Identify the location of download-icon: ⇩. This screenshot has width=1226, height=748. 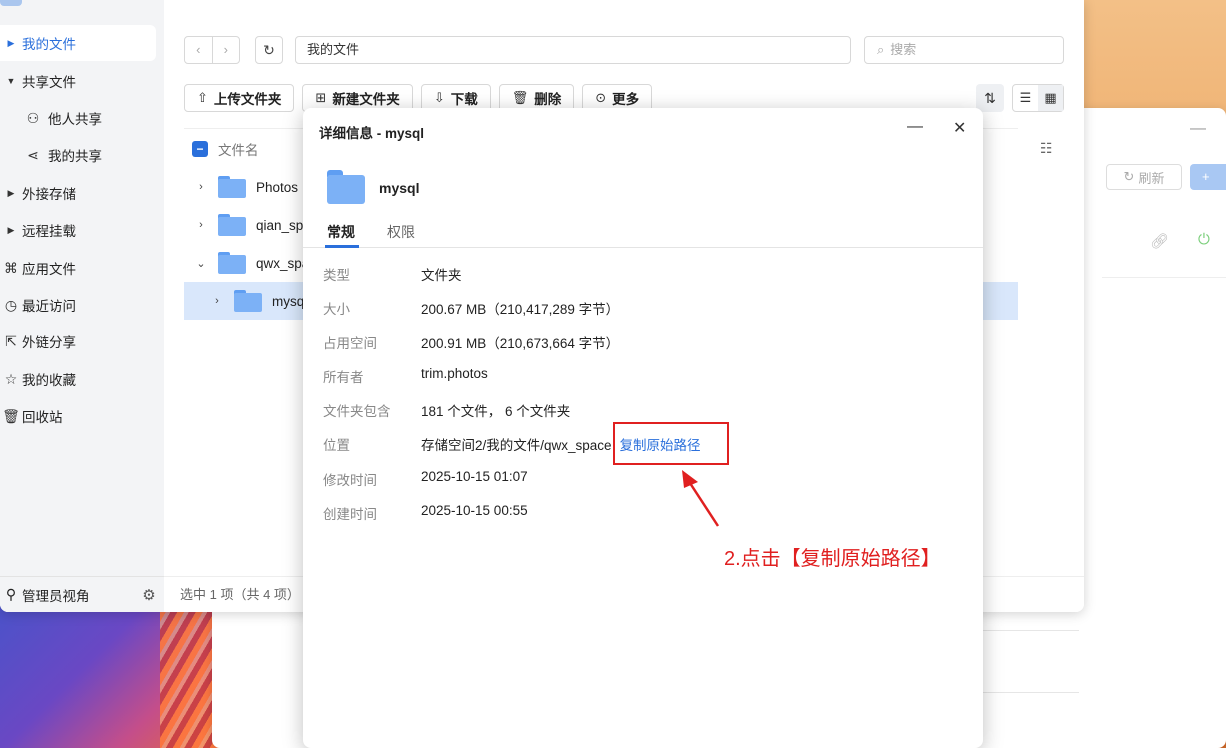
(439, 97).